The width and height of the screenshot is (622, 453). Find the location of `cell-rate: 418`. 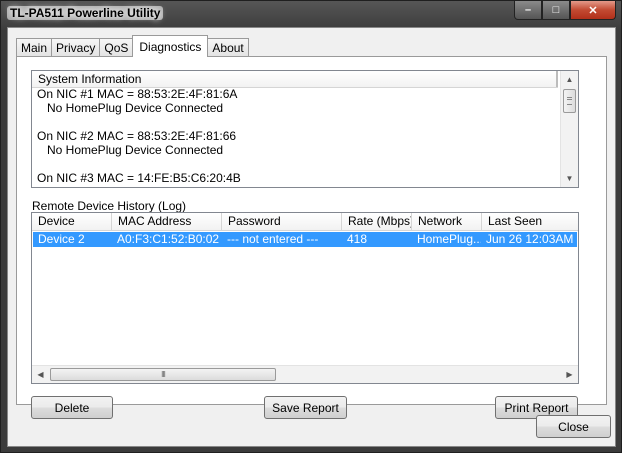

cell-rate: 418 is located at coordinates (357, 239).